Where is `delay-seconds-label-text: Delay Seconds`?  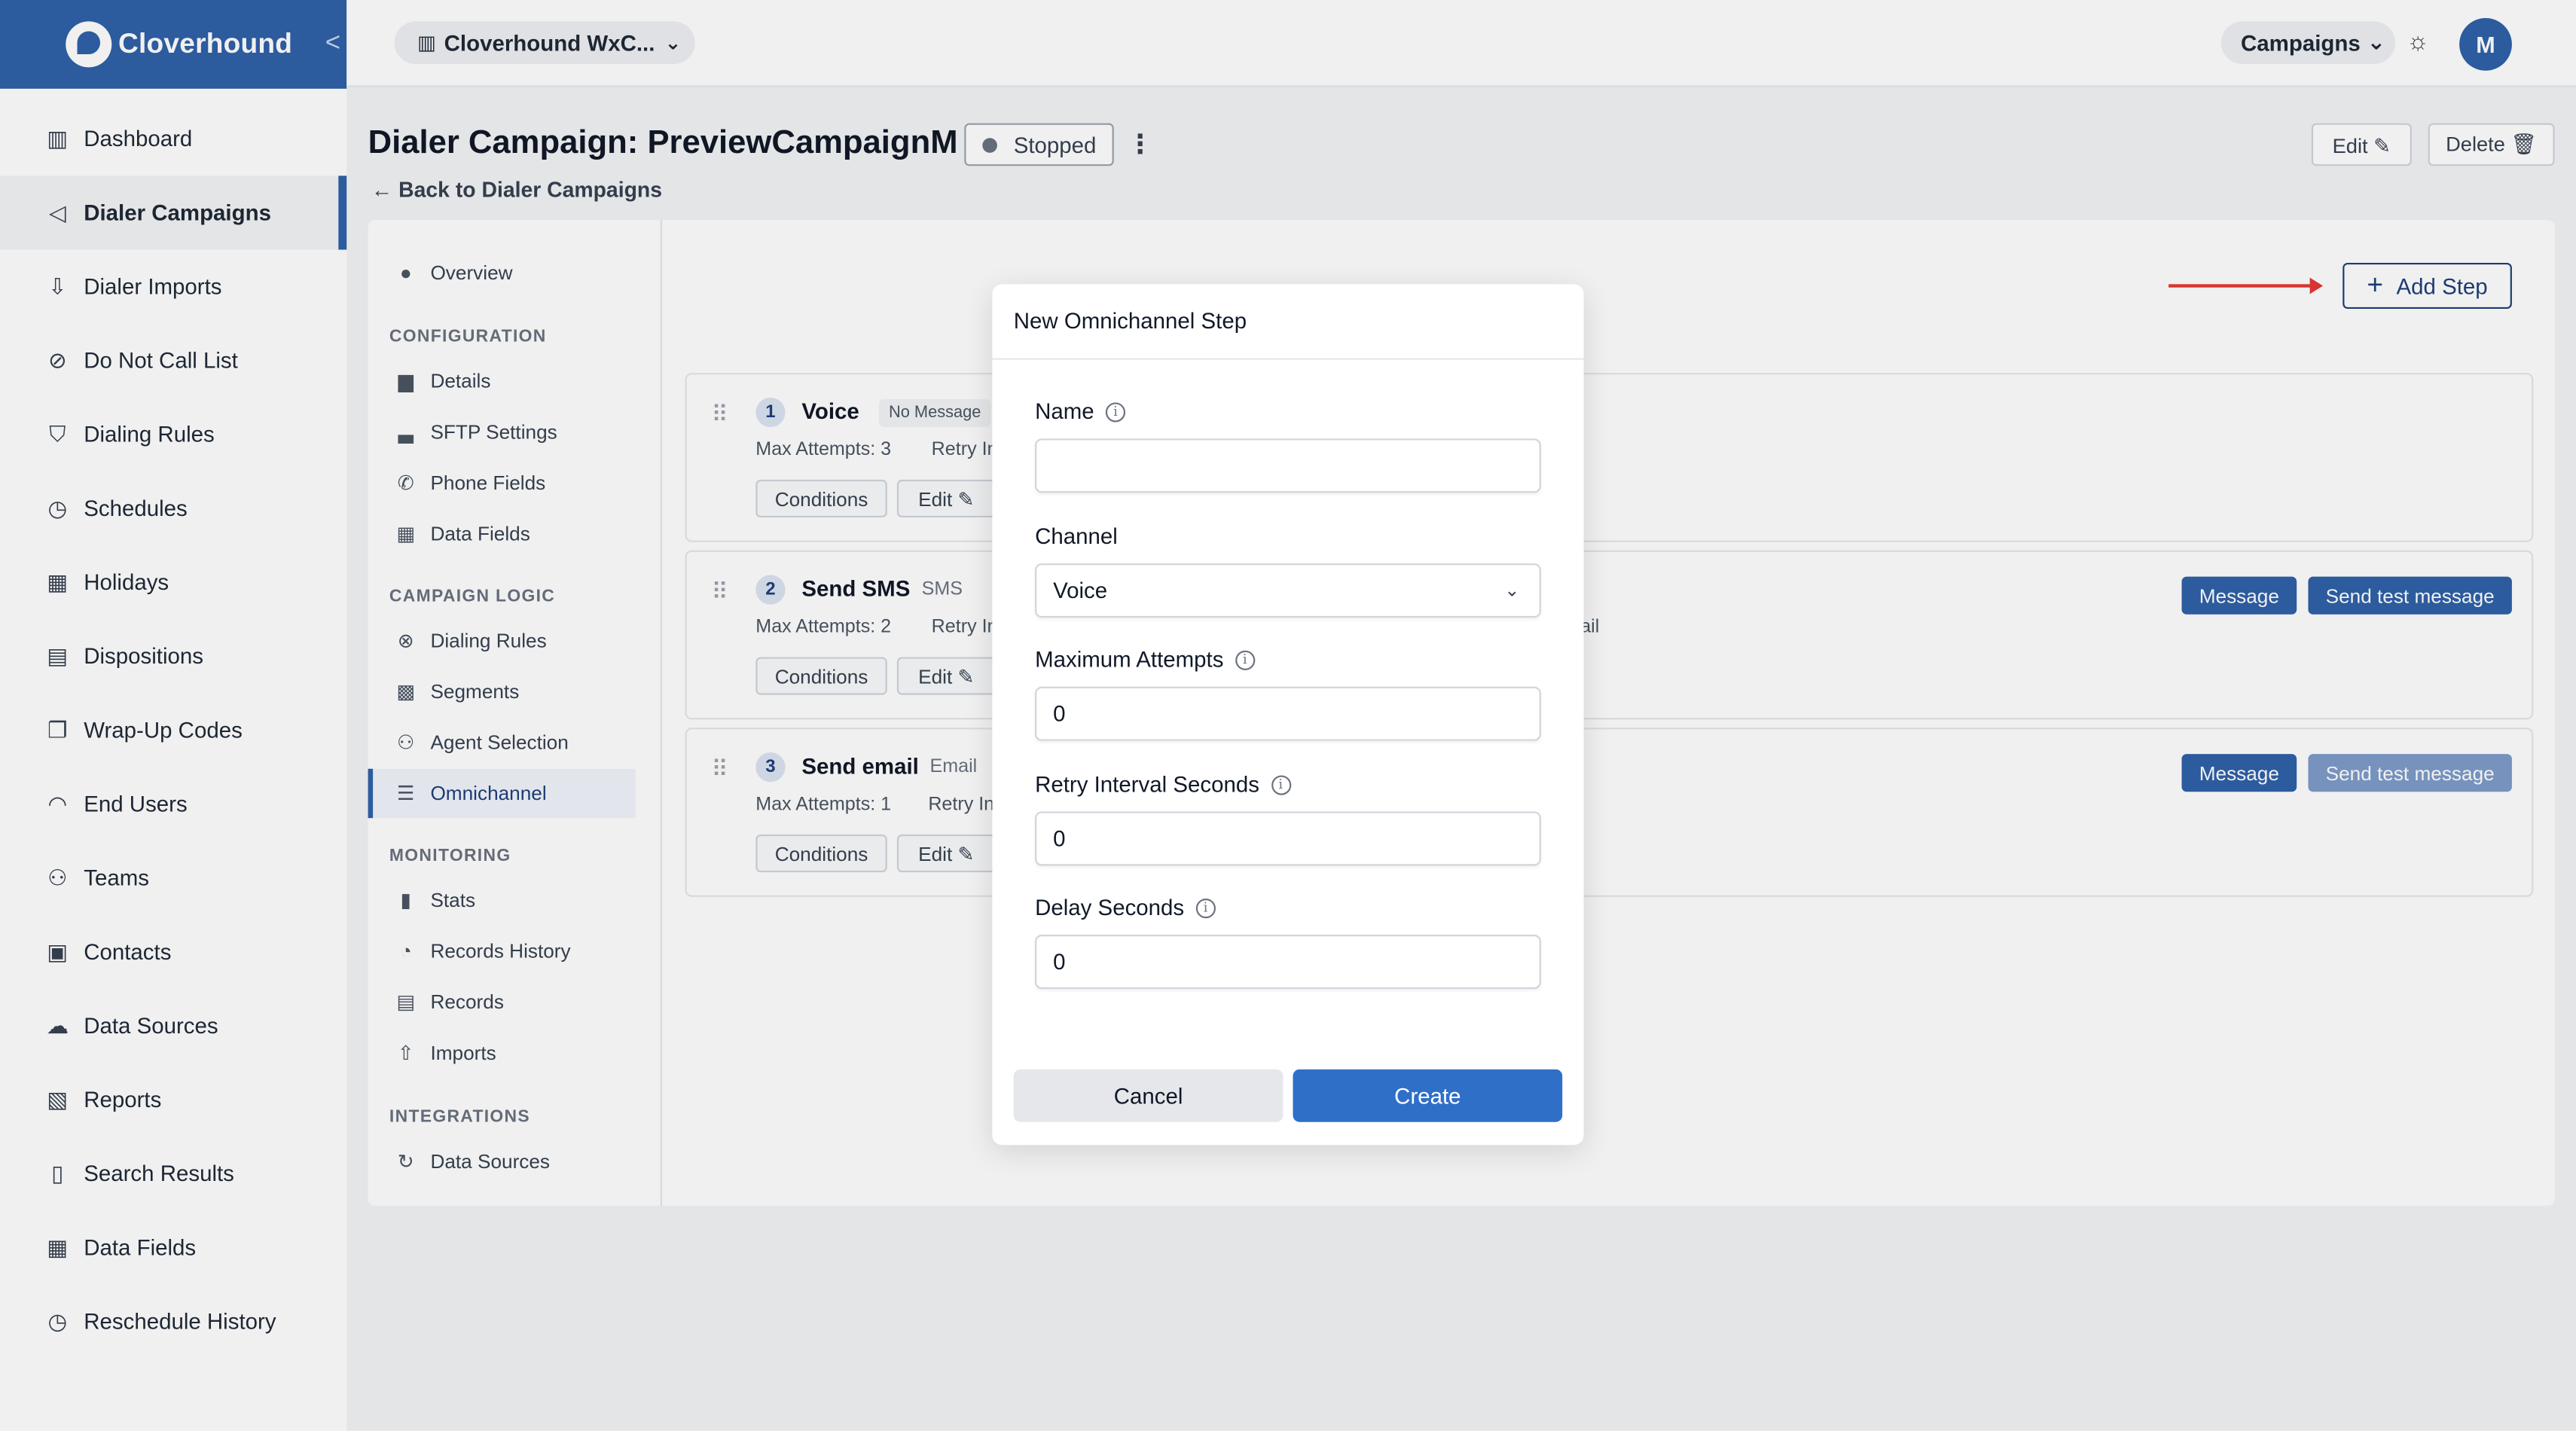 delay-seconds-label-text: Delay Seconds is located at coordinates (1110, 908).